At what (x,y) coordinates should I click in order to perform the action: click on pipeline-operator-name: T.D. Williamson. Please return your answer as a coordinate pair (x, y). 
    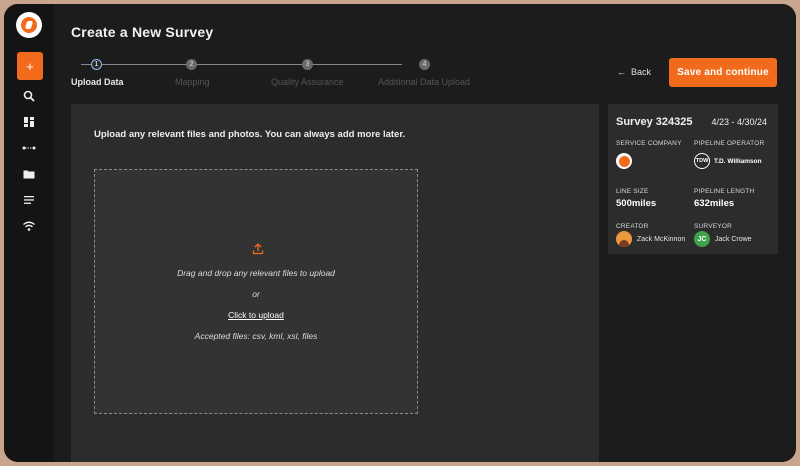
    Looking at the image, I should click on (738, 161).